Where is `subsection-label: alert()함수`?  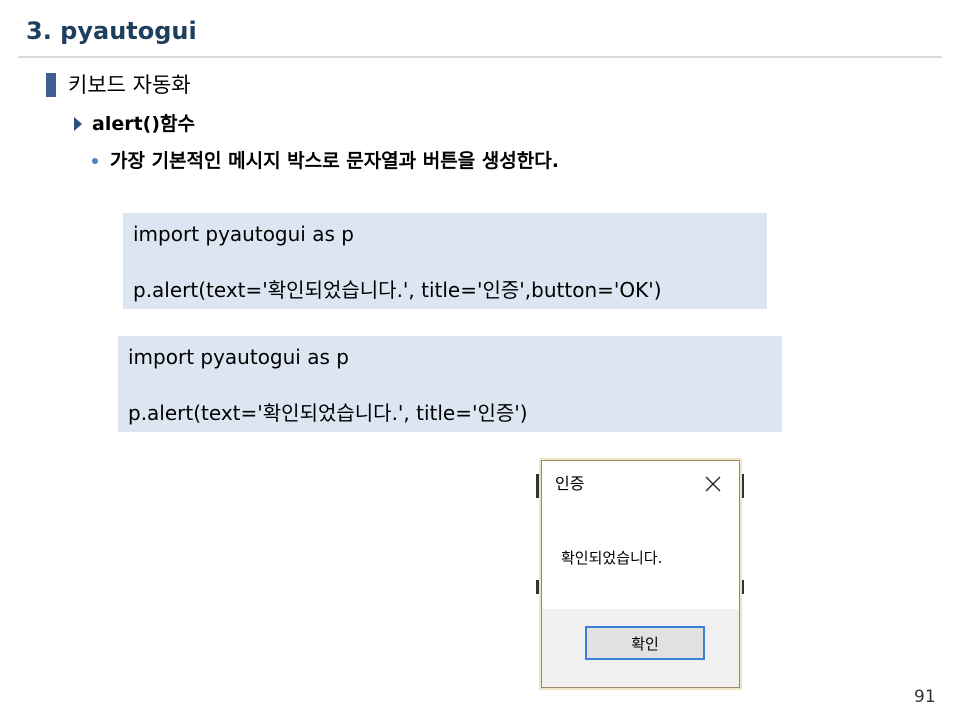
subsection-label: alert()함수 is located at coordinates (144, 124).